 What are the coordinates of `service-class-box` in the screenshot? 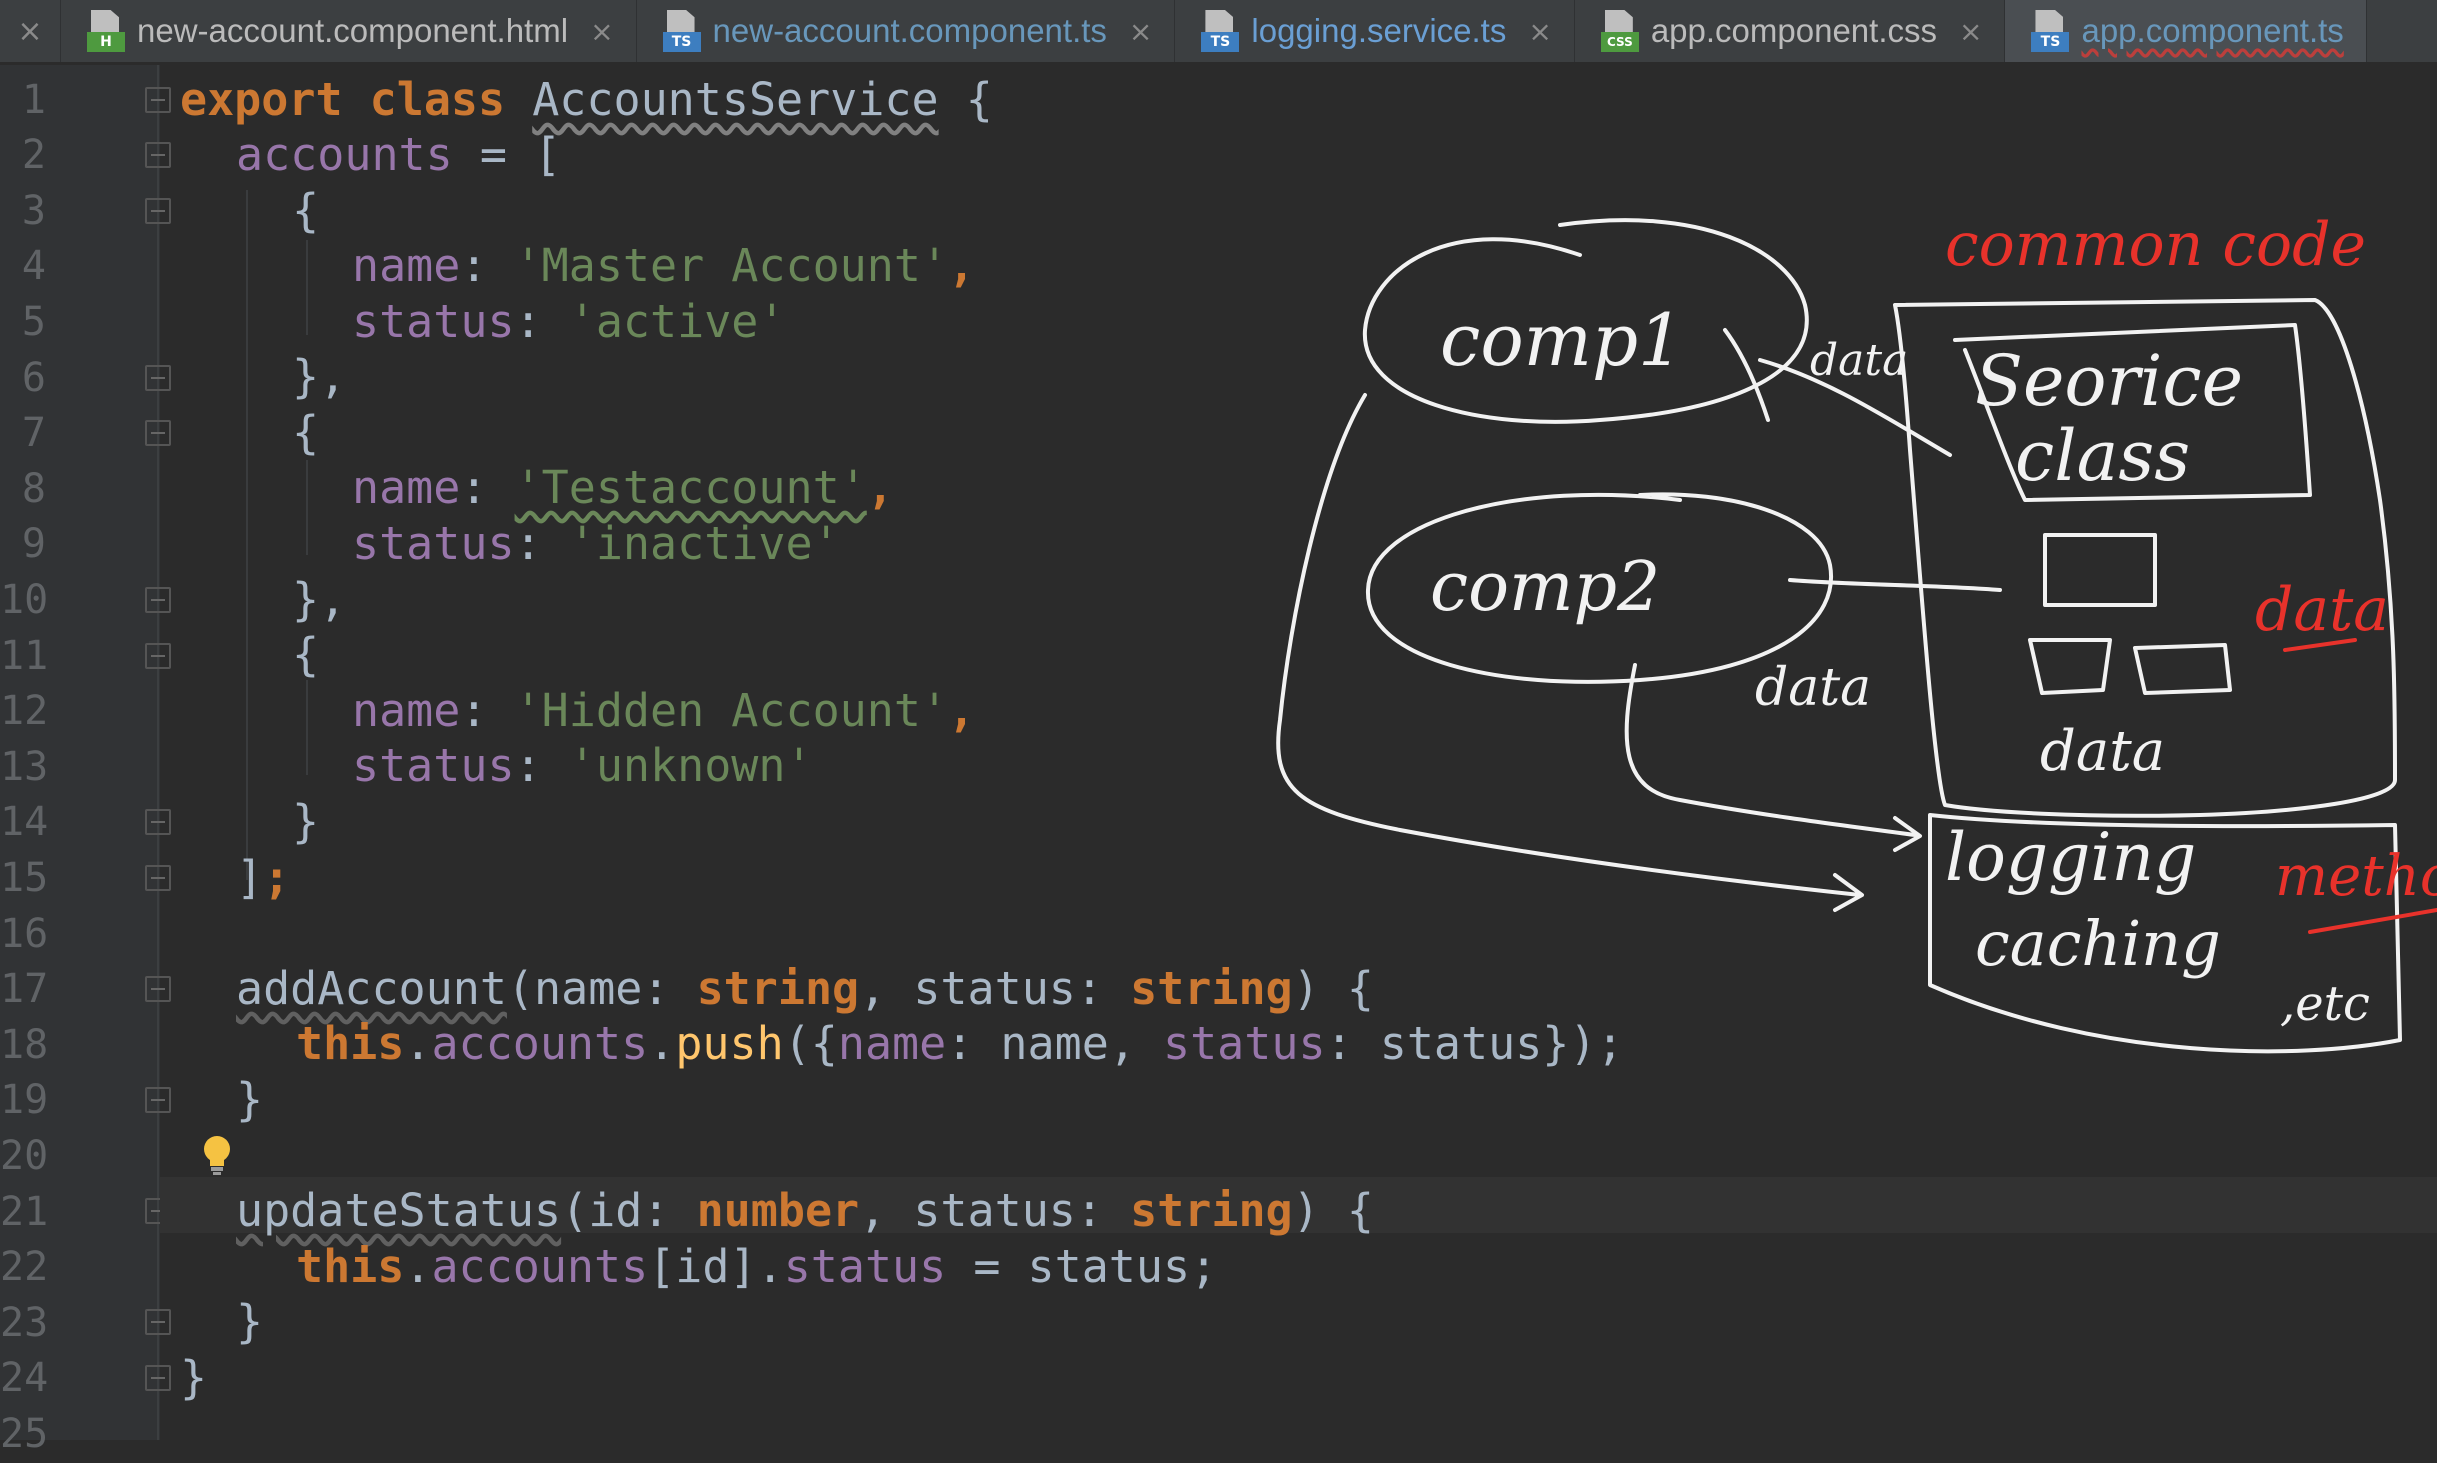 It's located at (2132, 412).